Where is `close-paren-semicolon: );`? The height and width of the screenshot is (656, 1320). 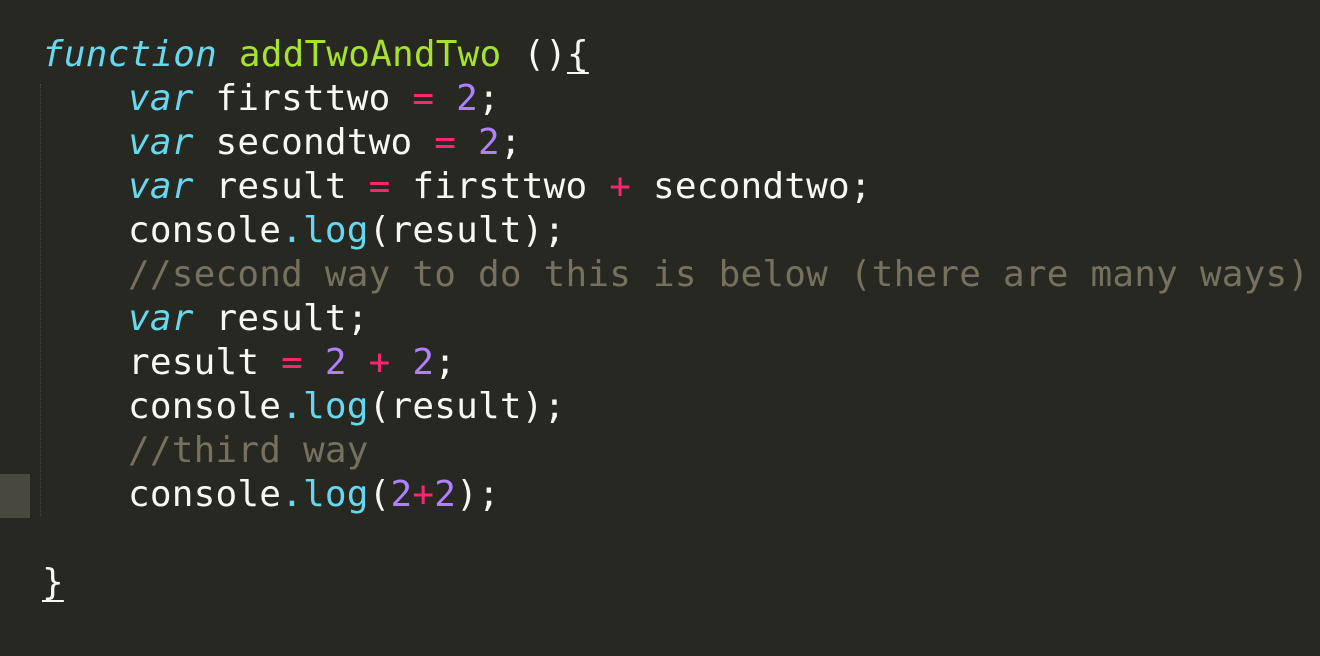
close-paren-semicolon: ); is located at coordinates (478, 494).